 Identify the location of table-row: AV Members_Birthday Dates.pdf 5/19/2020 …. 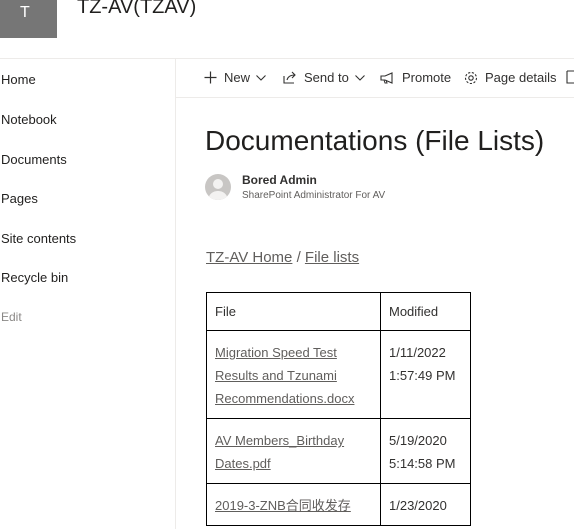
(338, 451).